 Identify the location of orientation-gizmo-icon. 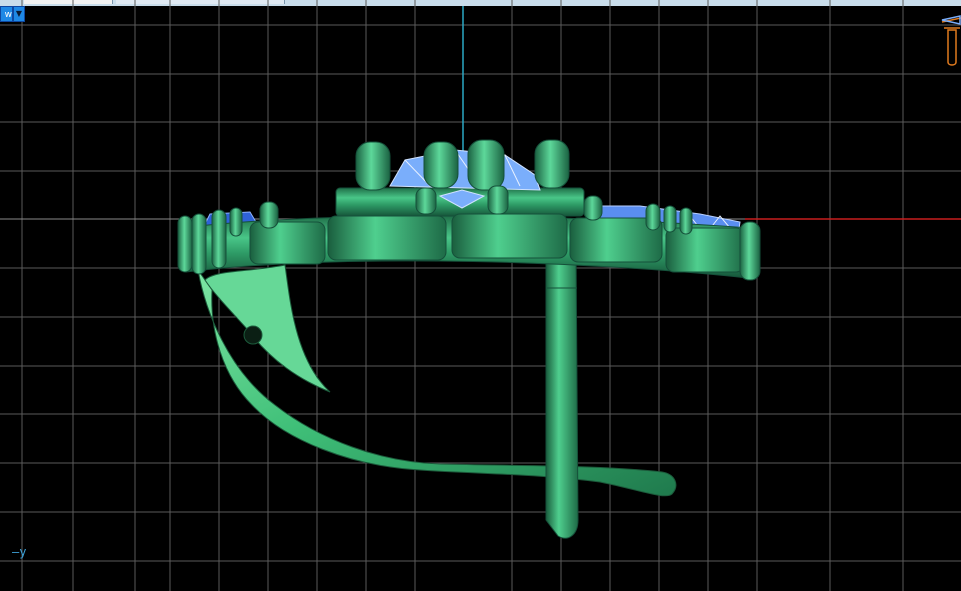
(951, 40).